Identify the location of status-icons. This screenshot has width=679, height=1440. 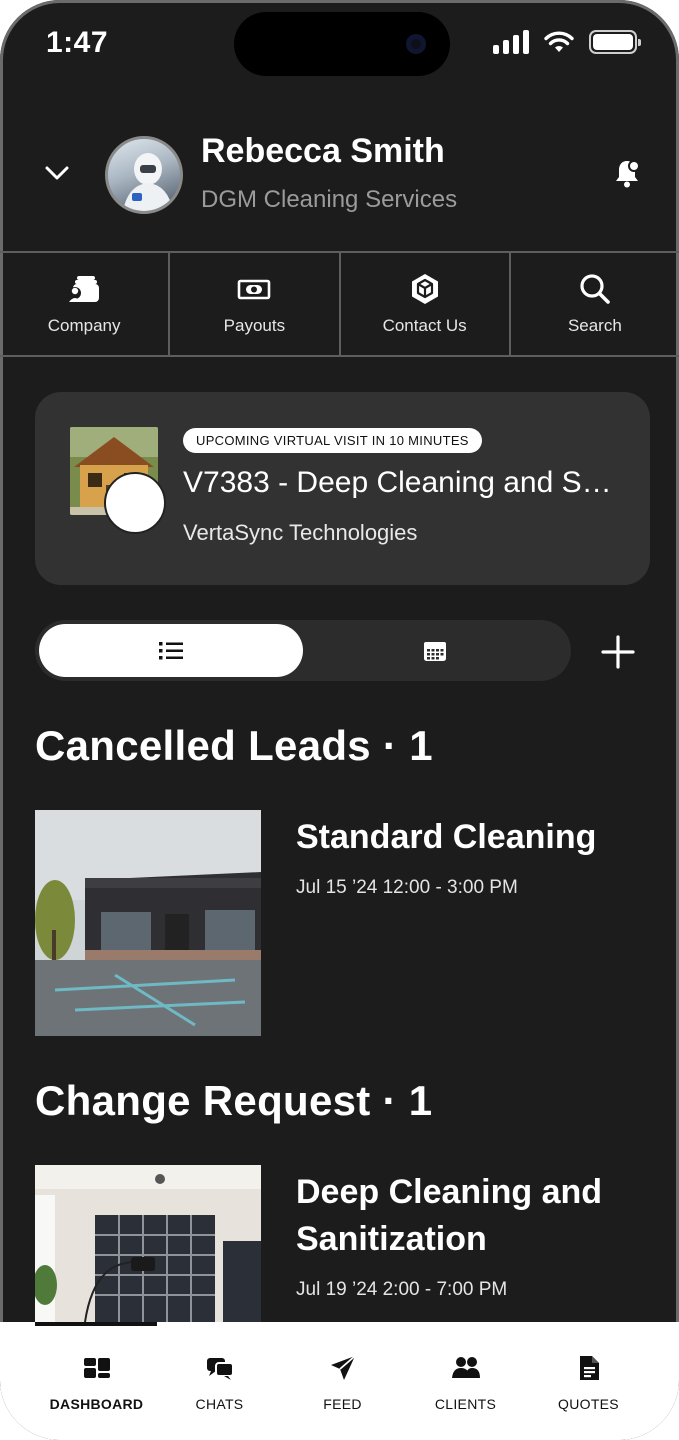
(567, 42).